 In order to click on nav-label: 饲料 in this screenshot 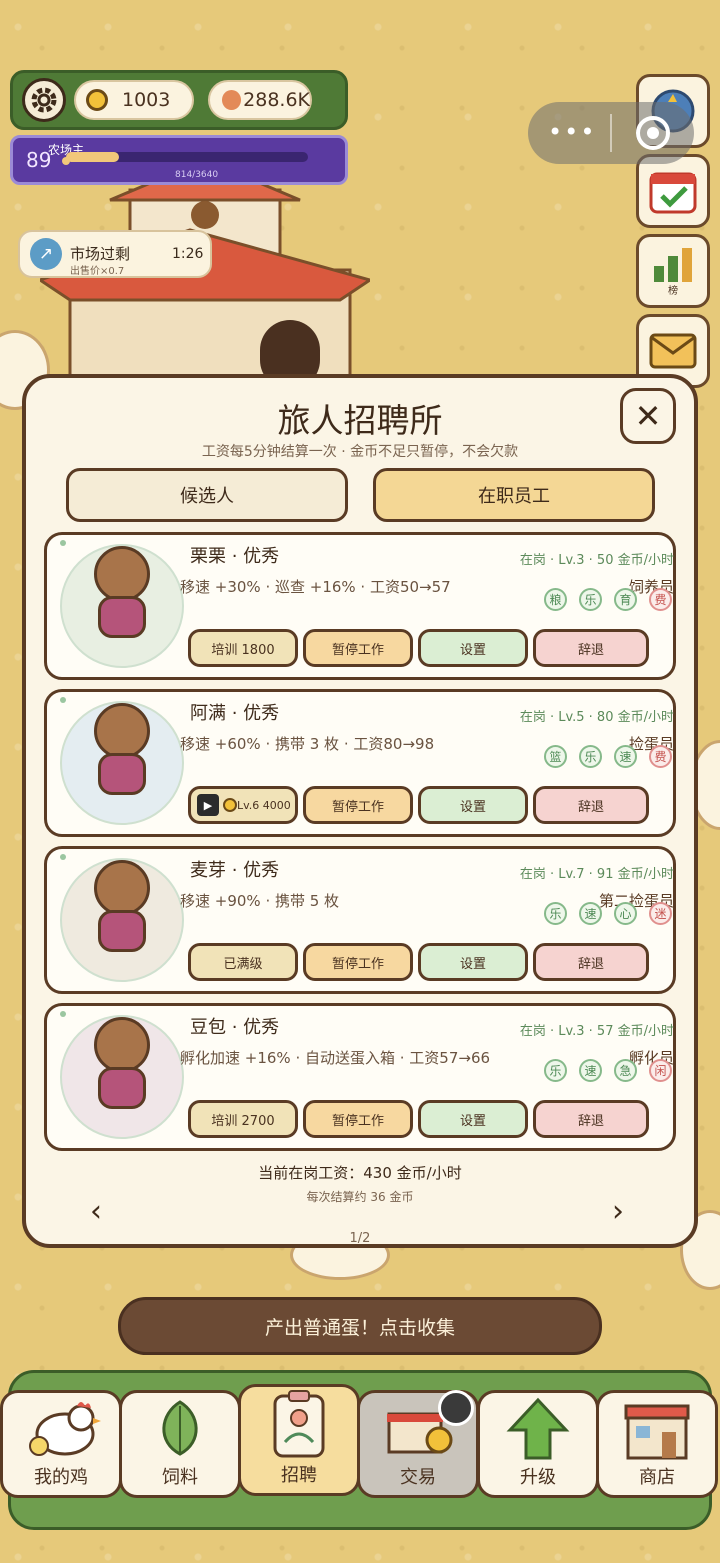, I will do `click(180, 1477)`.